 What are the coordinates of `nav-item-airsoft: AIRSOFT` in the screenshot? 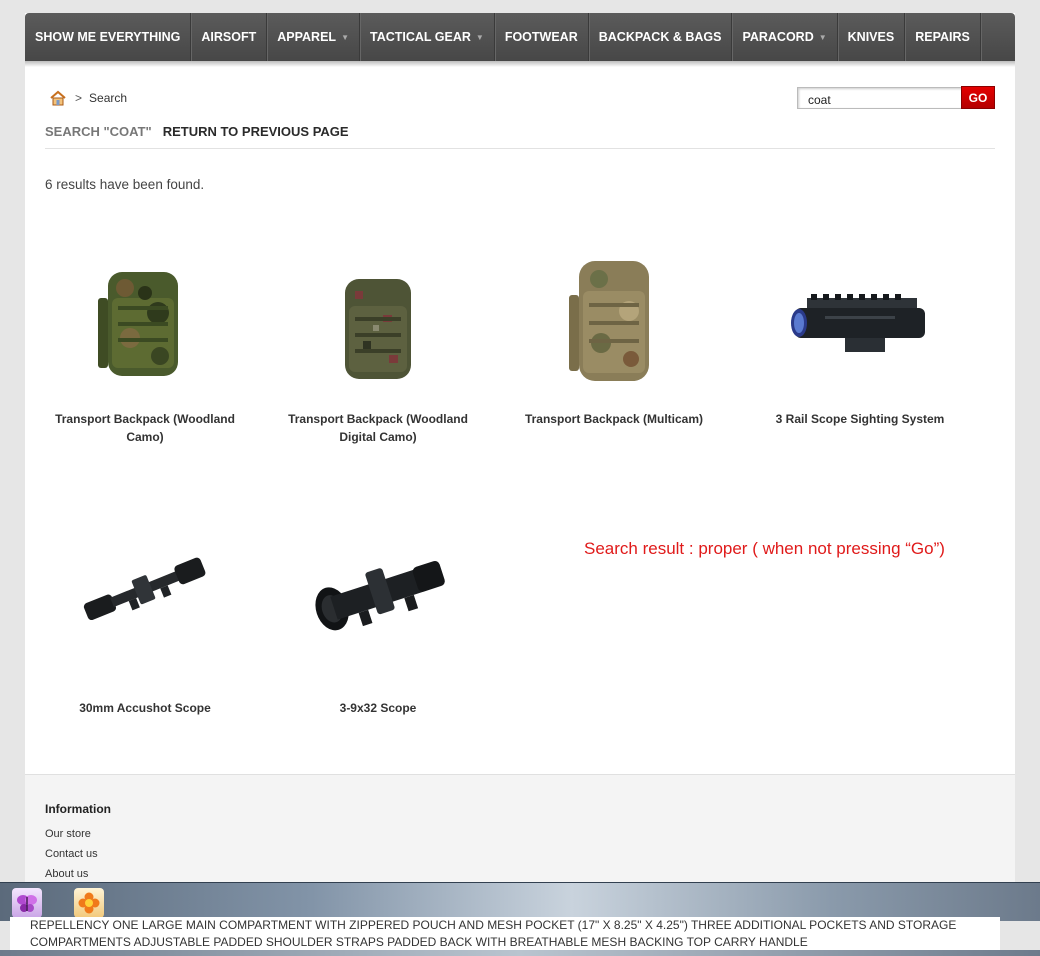 It's located at (229, 37).